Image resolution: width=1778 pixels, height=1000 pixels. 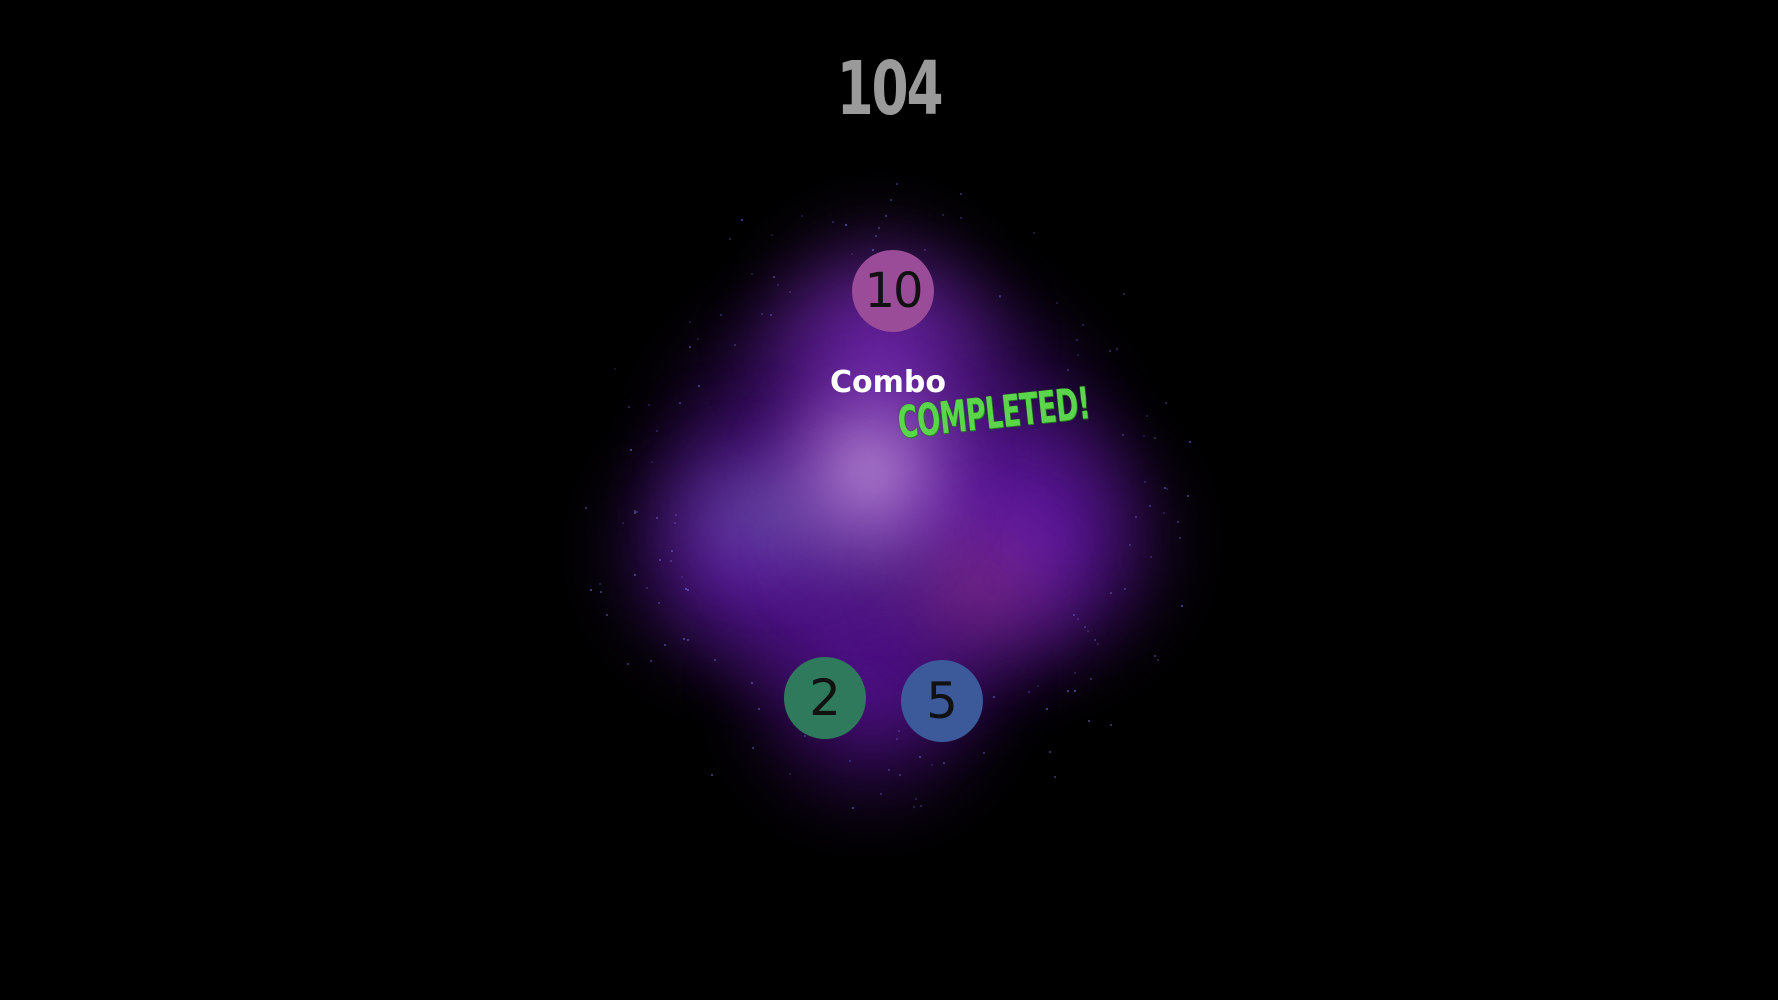 I want to click on number-ball-ten: 10, so click(x=893, y=291).